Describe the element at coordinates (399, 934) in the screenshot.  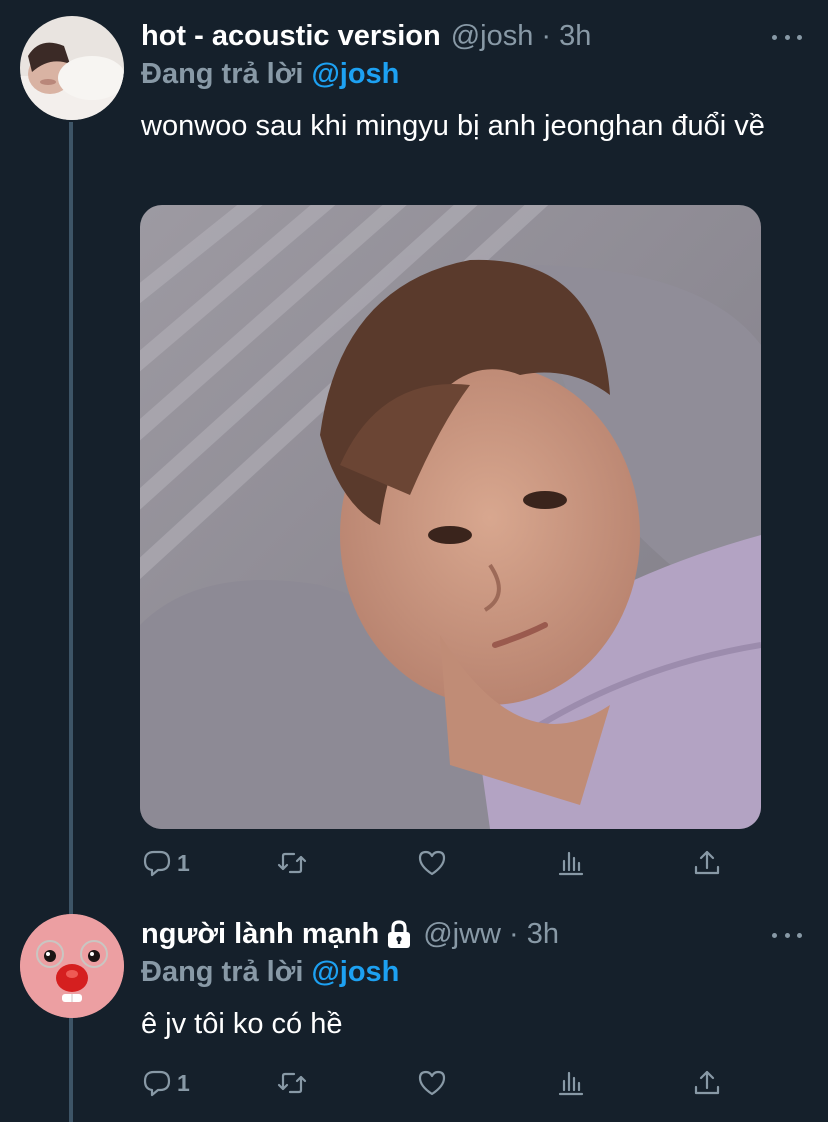
I see `lock-icon` at that location.